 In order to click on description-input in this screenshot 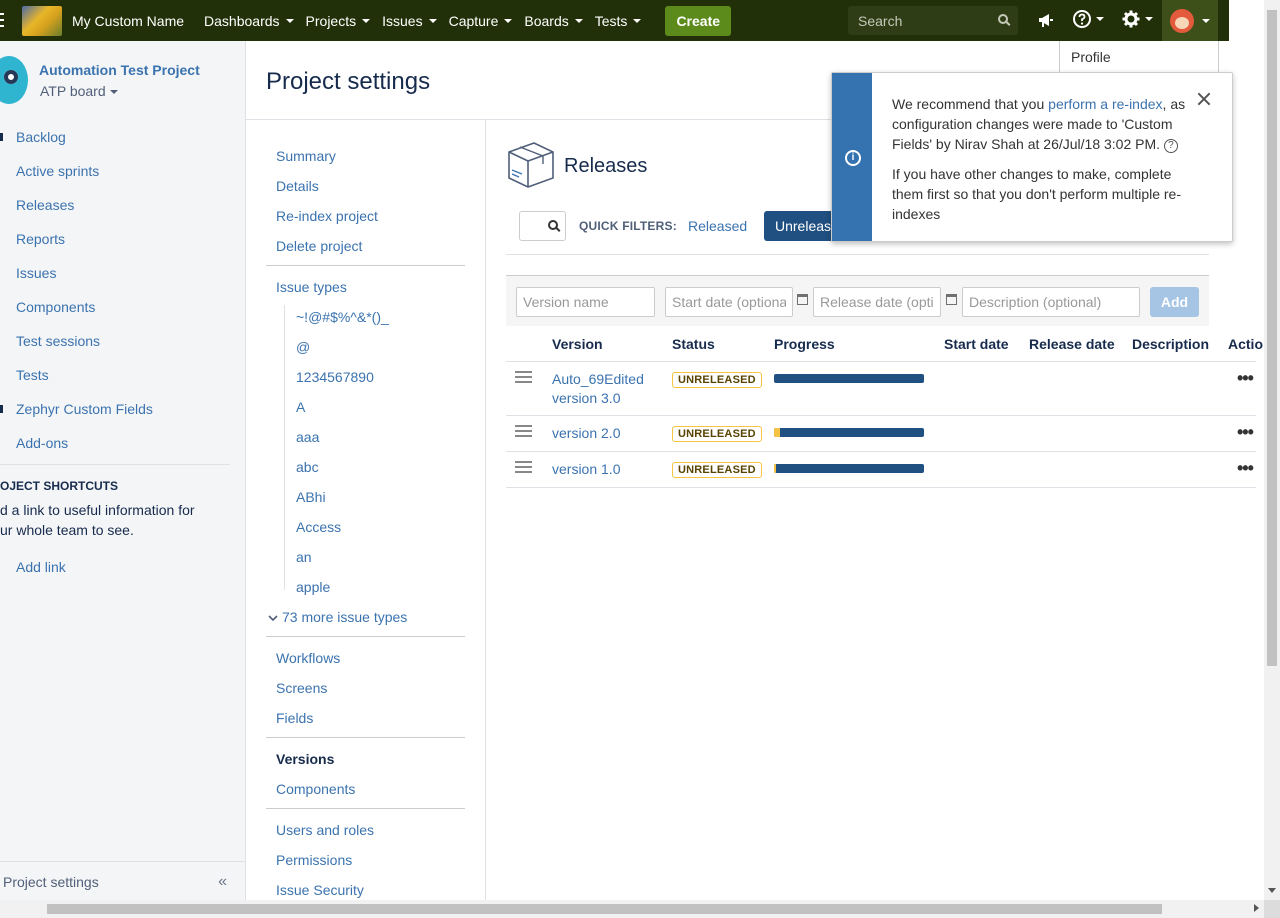, I will do `click(1051, 302)`.